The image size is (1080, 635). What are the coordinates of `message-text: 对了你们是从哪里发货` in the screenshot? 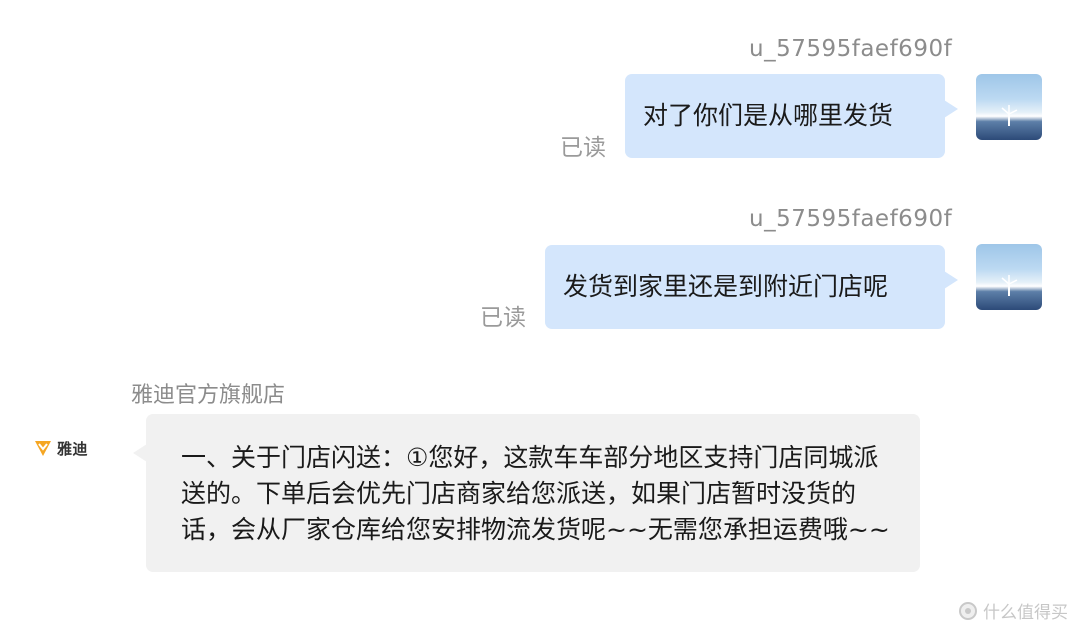 It's located at (768, 115).